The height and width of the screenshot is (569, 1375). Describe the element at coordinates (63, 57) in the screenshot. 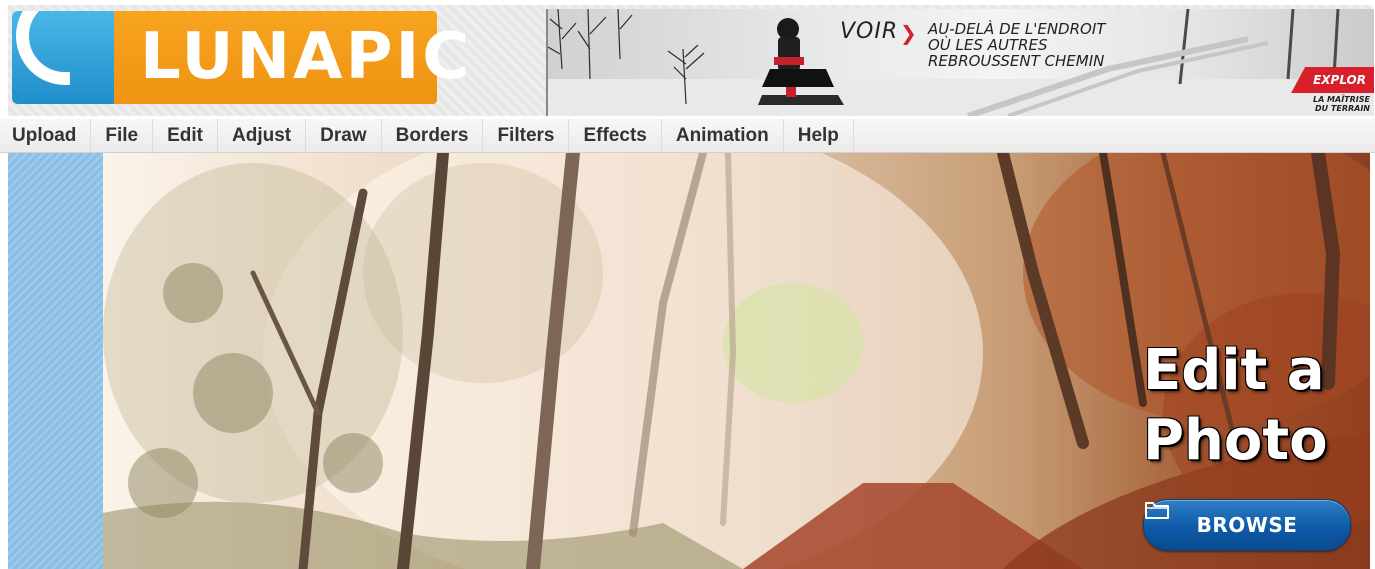

I see `logo-moon-icon` at that location.